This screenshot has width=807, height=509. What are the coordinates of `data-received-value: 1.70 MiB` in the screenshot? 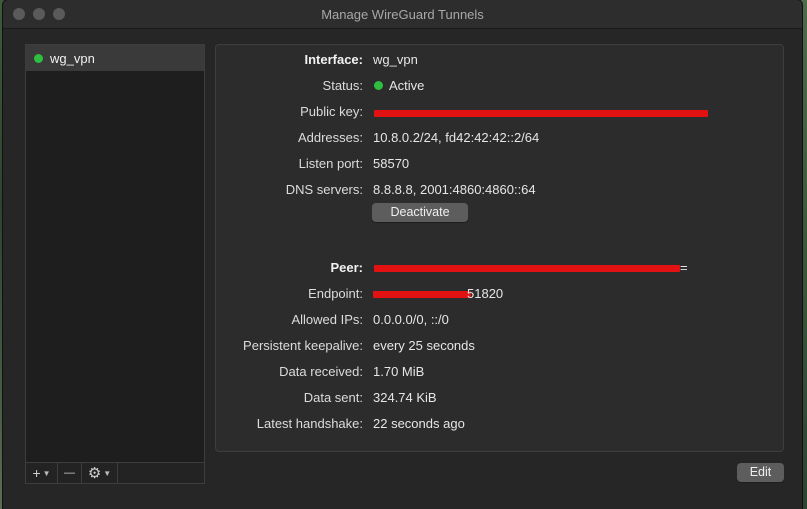 It's located at (399, 371).